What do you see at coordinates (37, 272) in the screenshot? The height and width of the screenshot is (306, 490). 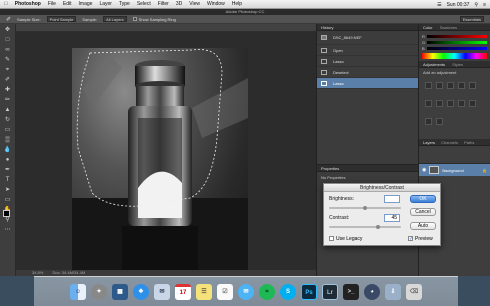 I see `zoom-level: 34.8%` at bounding box center [37, 272].